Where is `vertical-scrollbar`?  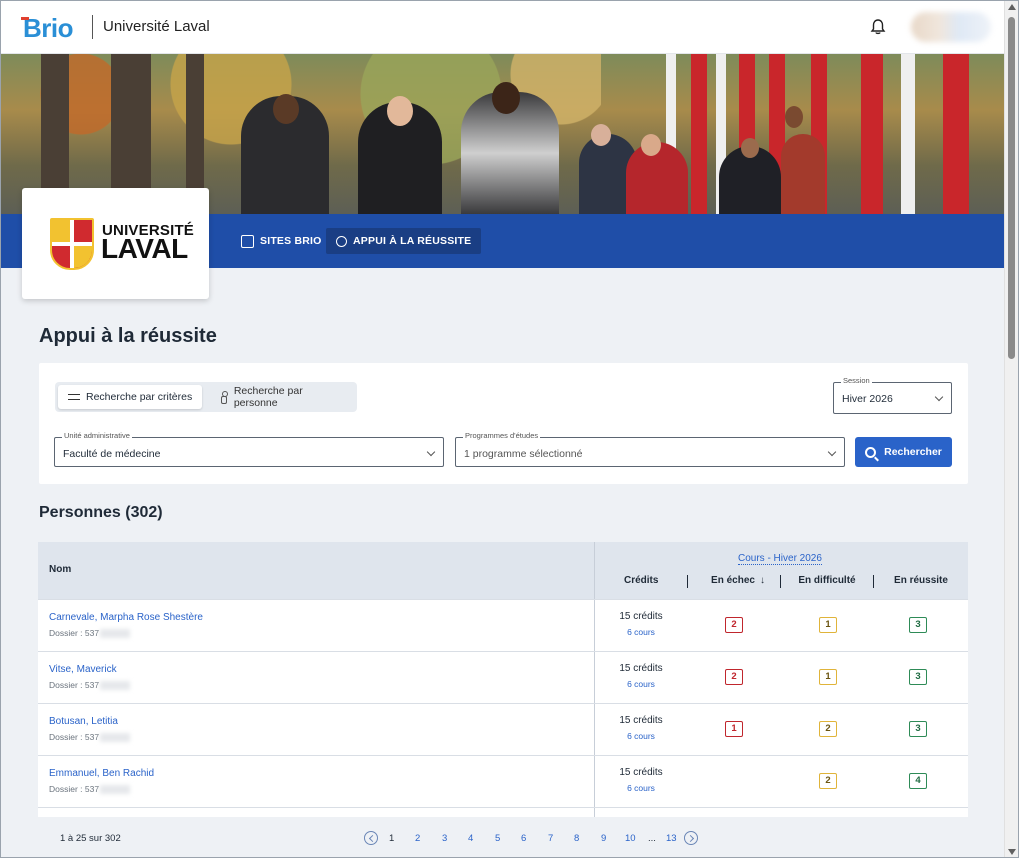 vertical-scrollbar is located at coordinates (1011, 429).